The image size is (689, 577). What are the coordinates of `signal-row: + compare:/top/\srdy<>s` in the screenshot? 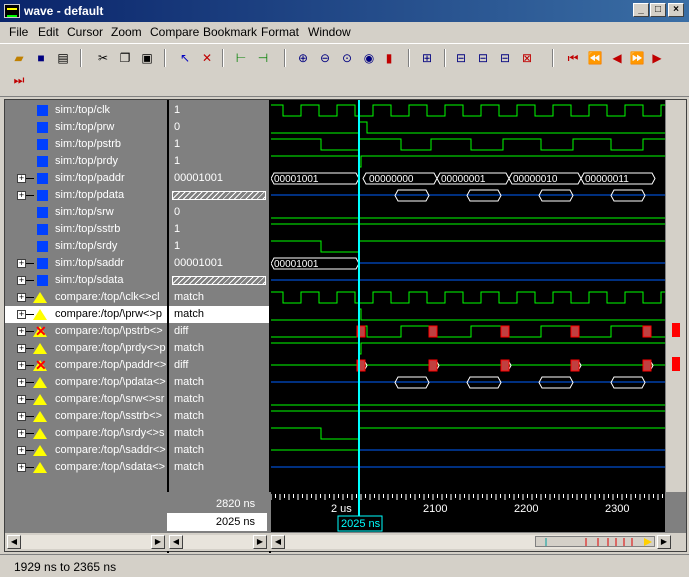 It's located at (86, 433).